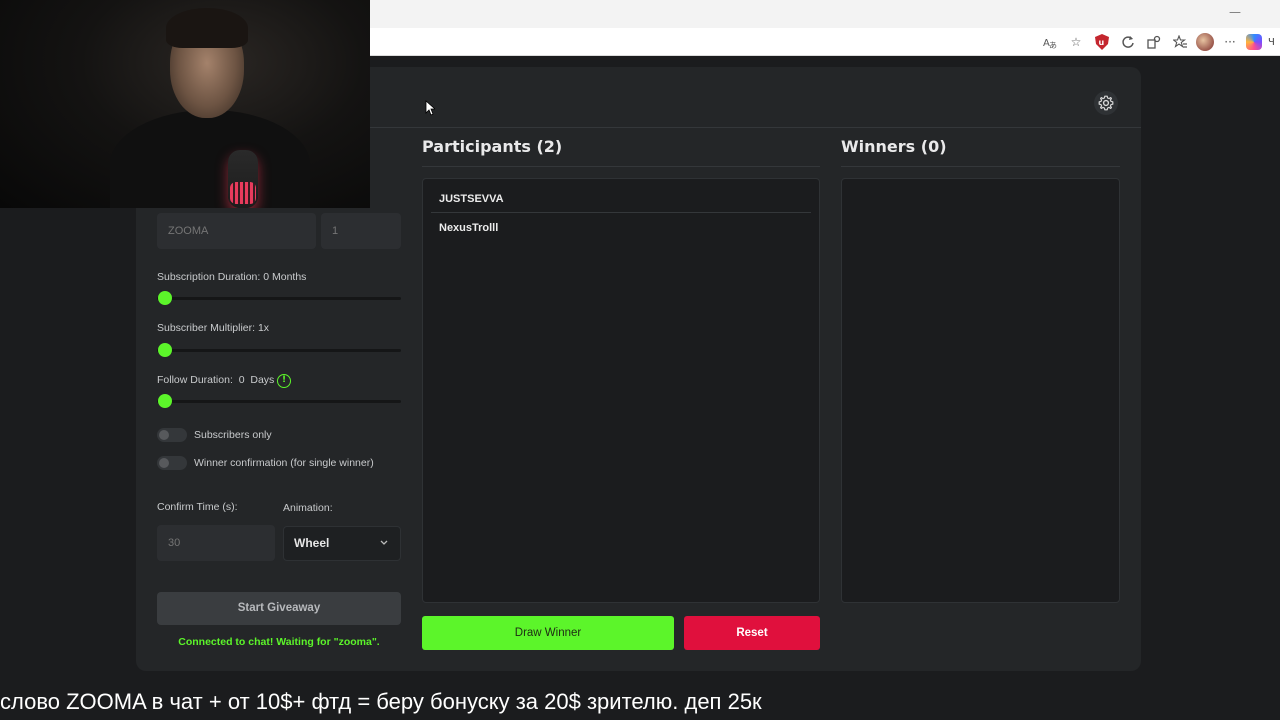 This screenshot has height=720, width=1280. What do you see at coordinates (197, 507) in the screenshot?
I see `confirm-time-label: Confirm Time (s):` at bounding box center [197, 507].